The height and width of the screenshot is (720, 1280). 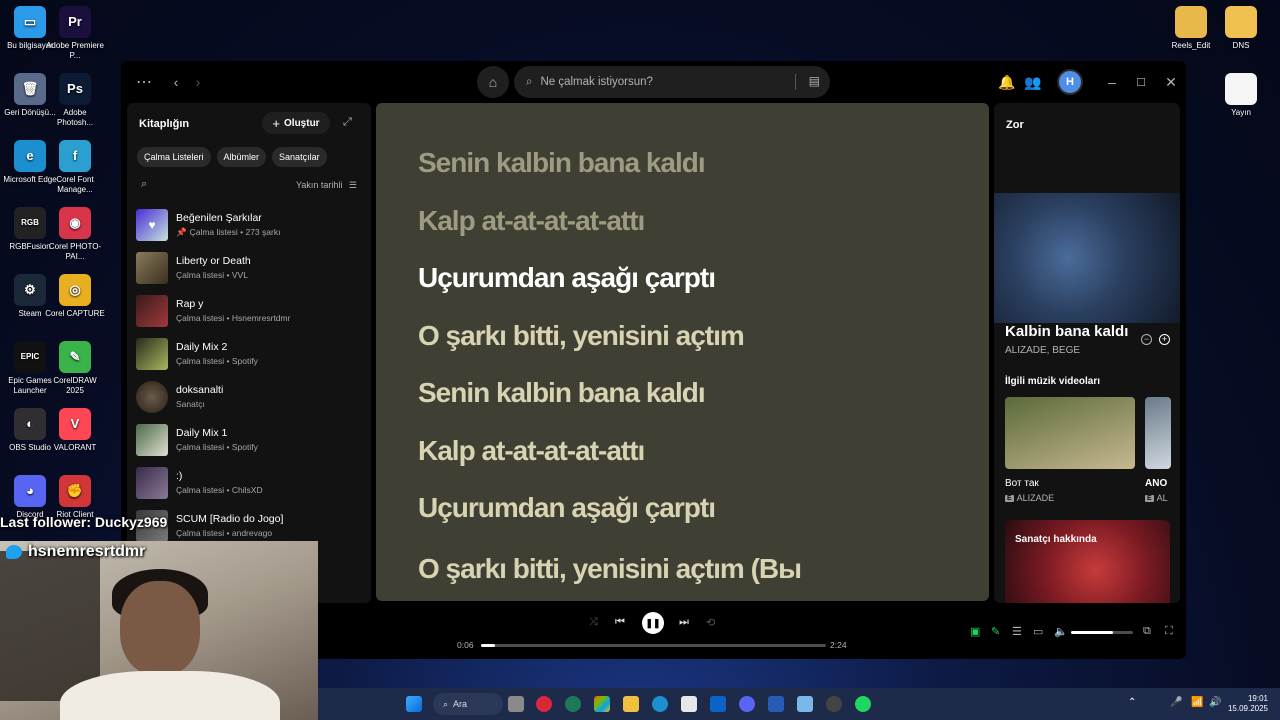 I want to click on microphone-icon: 🎤, so click(x=1176, y=702).